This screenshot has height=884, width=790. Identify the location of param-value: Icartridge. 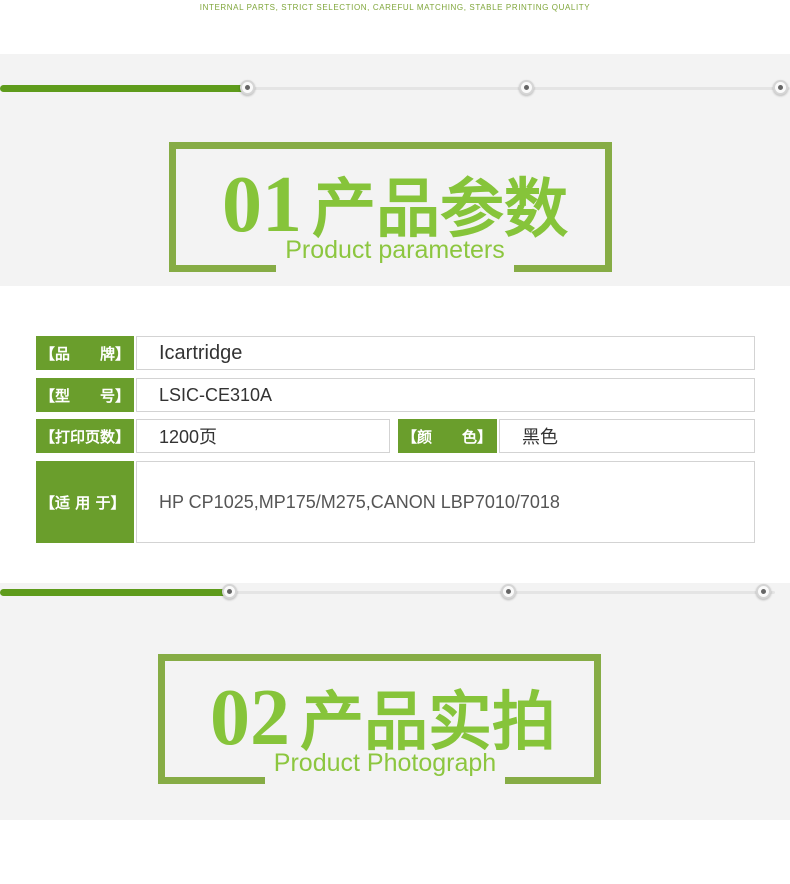
(445, 353).